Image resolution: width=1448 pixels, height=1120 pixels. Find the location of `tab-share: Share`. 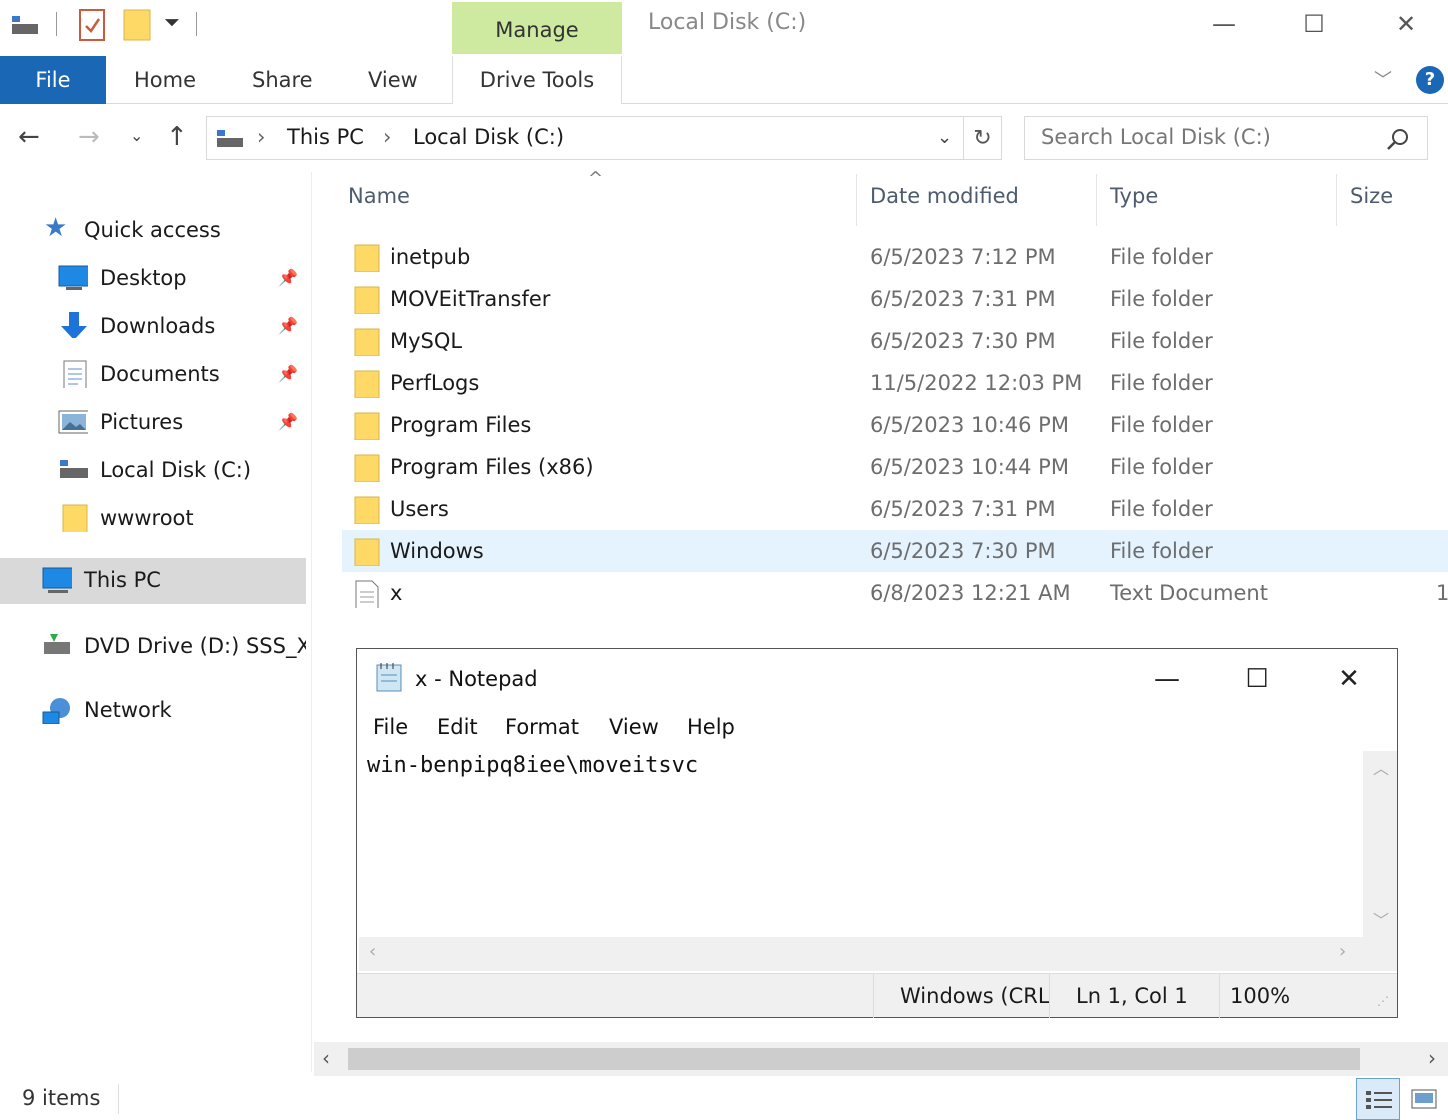

tab-share: Share is located at coordinates (282, 80).